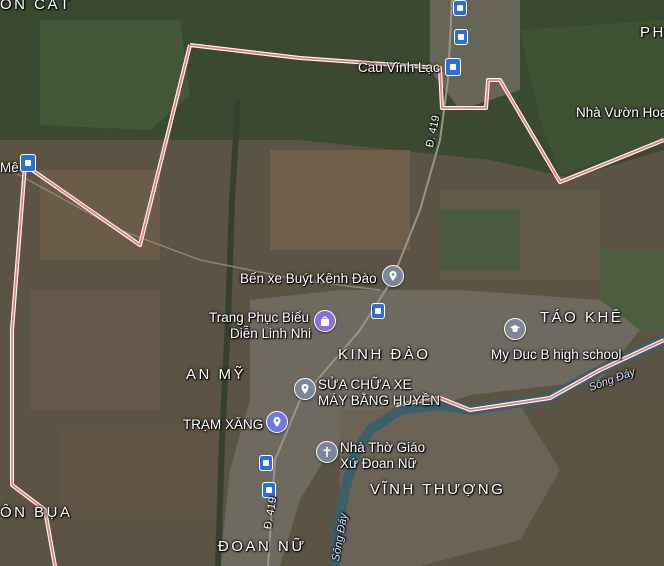  Describe the element at coordinates (270, 334) in the screenshot. I see `poi-label-trang-phuc-2: Diễn Linh Nhi` at that location.